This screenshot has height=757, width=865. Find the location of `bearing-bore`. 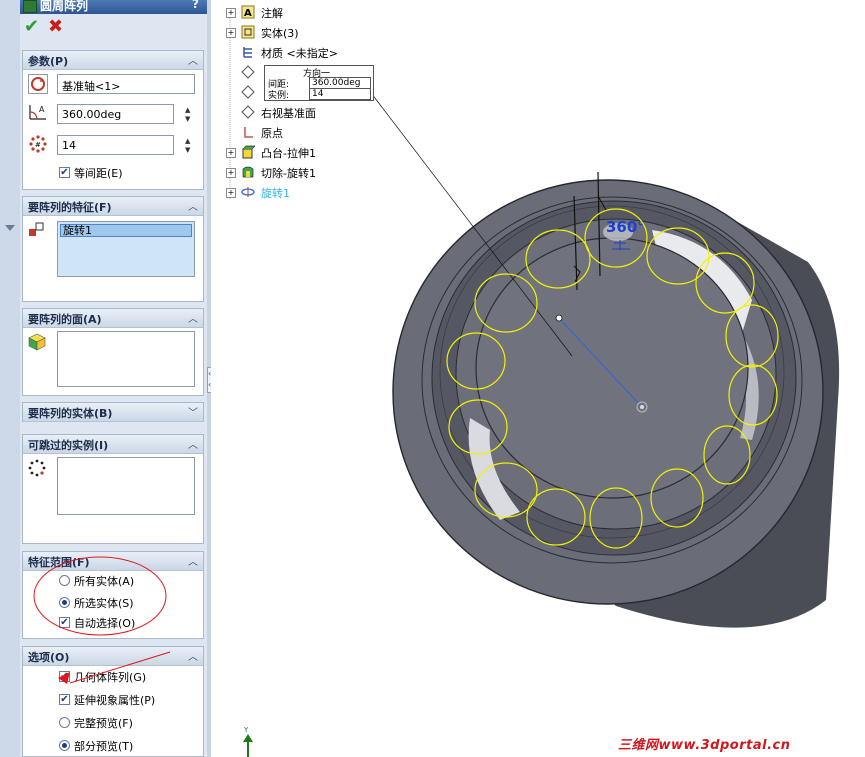

bearing-bore is located at coordinates (612, 368).